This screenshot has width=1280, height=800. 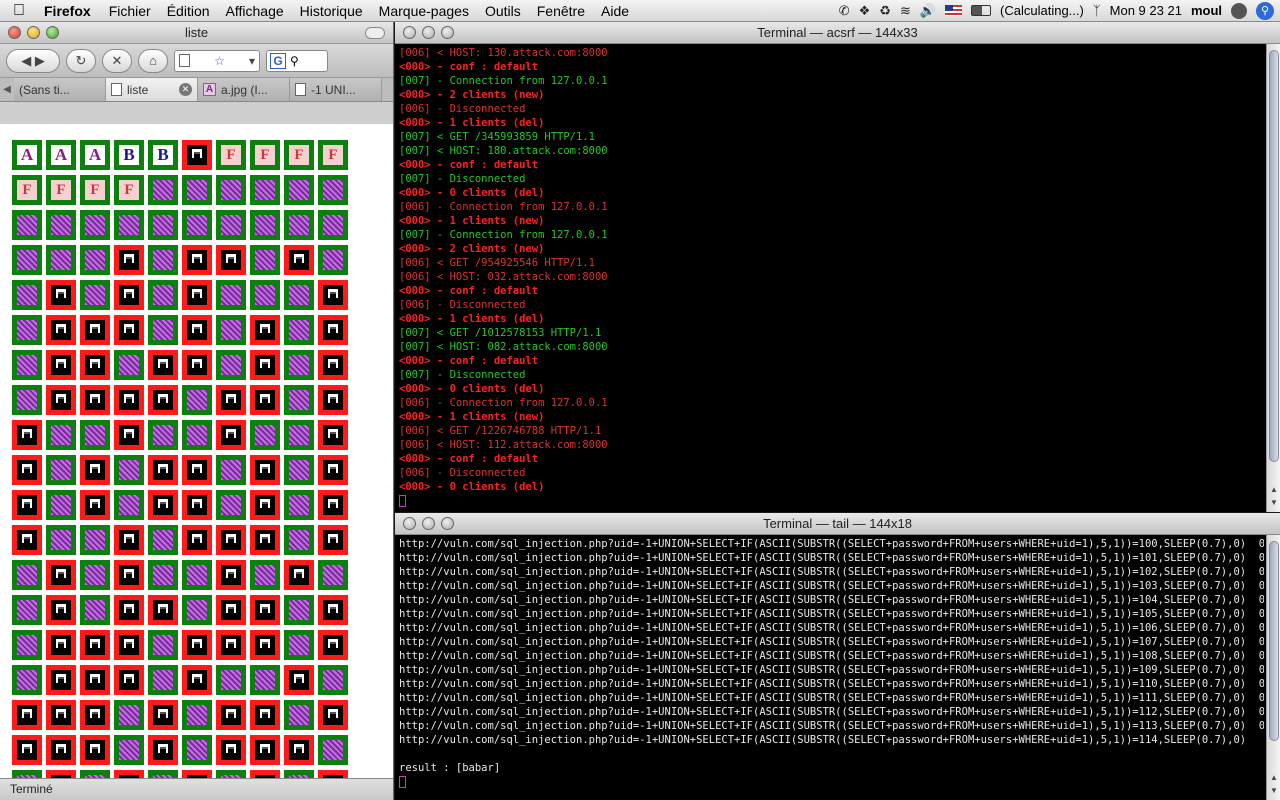 What do you see at coordinates (163, 155) in the screenshot?
I see `grid-image-cell: B` at bounding box center [163, 155].